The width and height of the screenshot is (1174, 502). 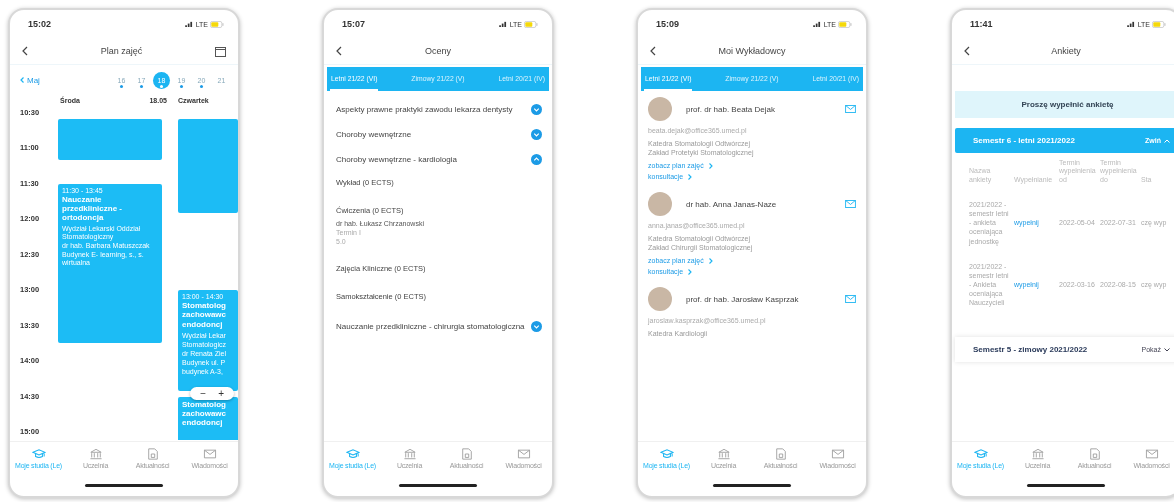 What do you see at coordinates (92, 208) in the screenshot?
I see `event-title: Nauczanie przedkliniczne - ortodoncja` at bounding box center [92, 208].